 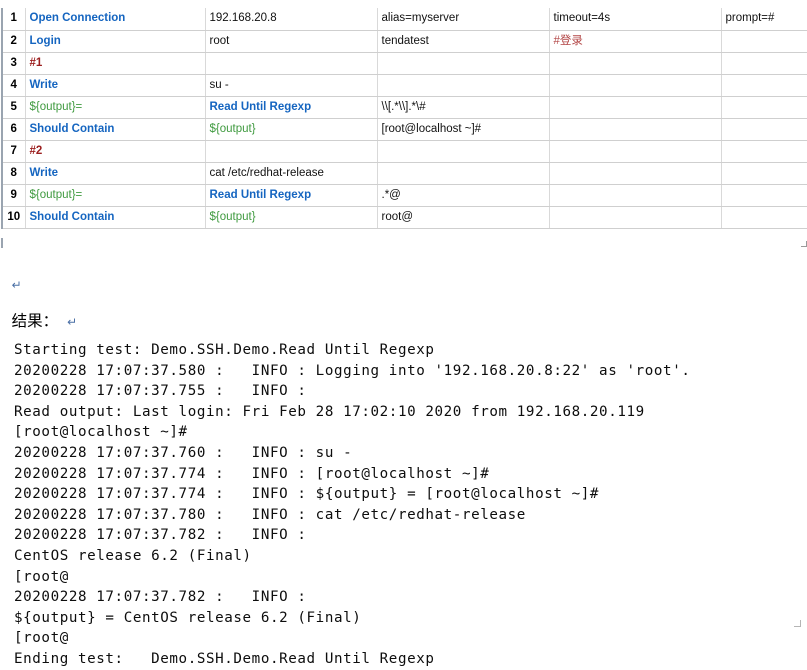 I want to click on cell-text: \\[.*\\].*\#, so click(x=403, y=106).